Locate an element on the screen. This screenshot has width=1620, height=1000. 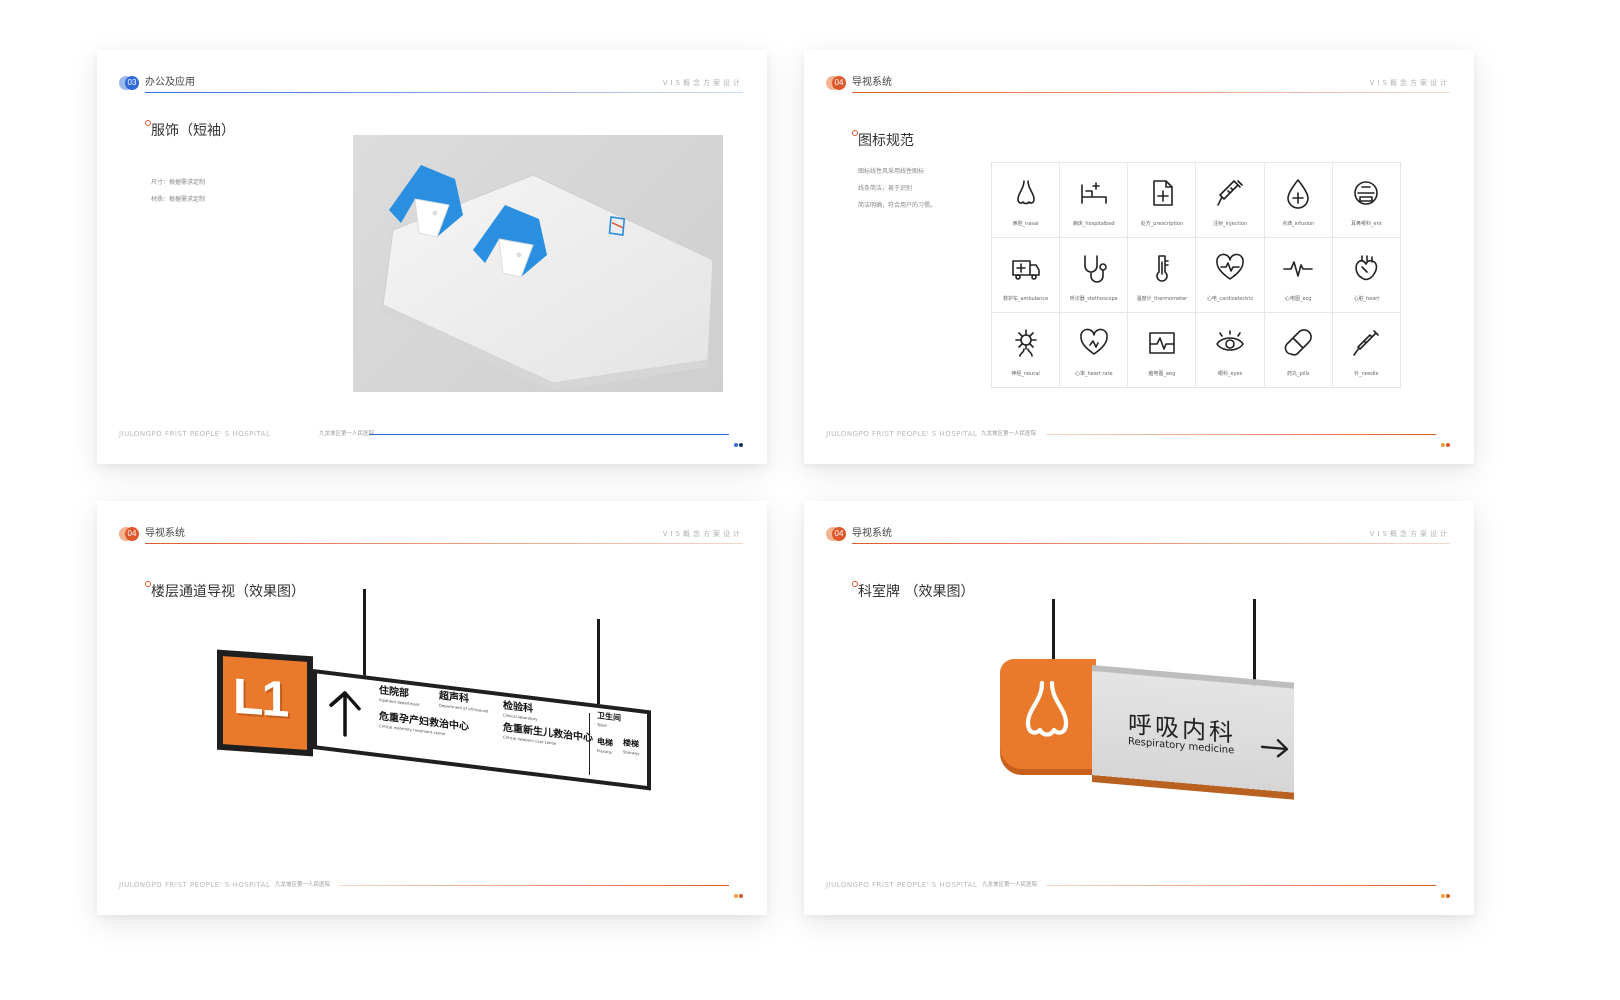
prescription-icon is located at coordinates (1163, 193).